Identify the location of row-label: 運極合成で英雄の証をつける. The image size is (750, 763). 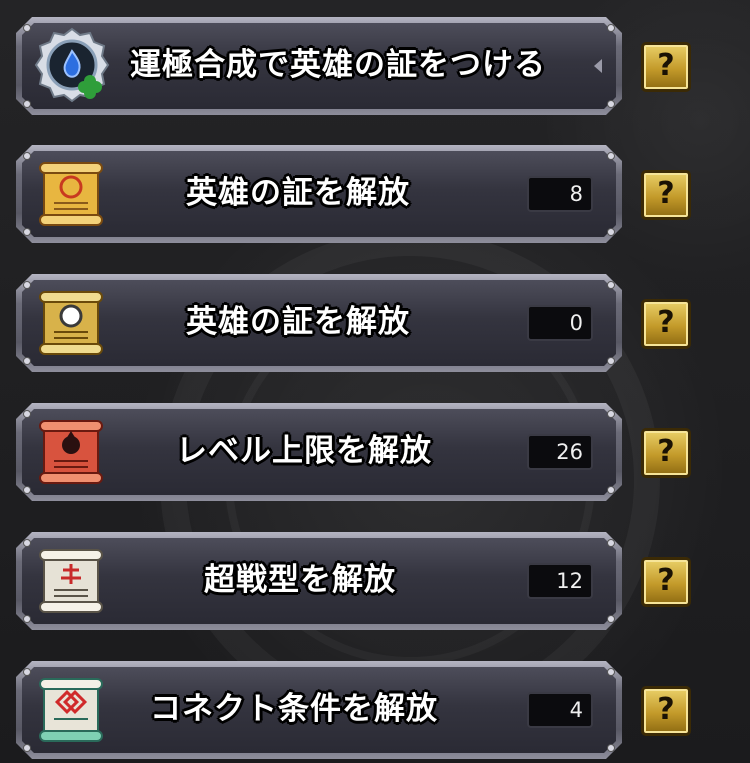
(338, 65).